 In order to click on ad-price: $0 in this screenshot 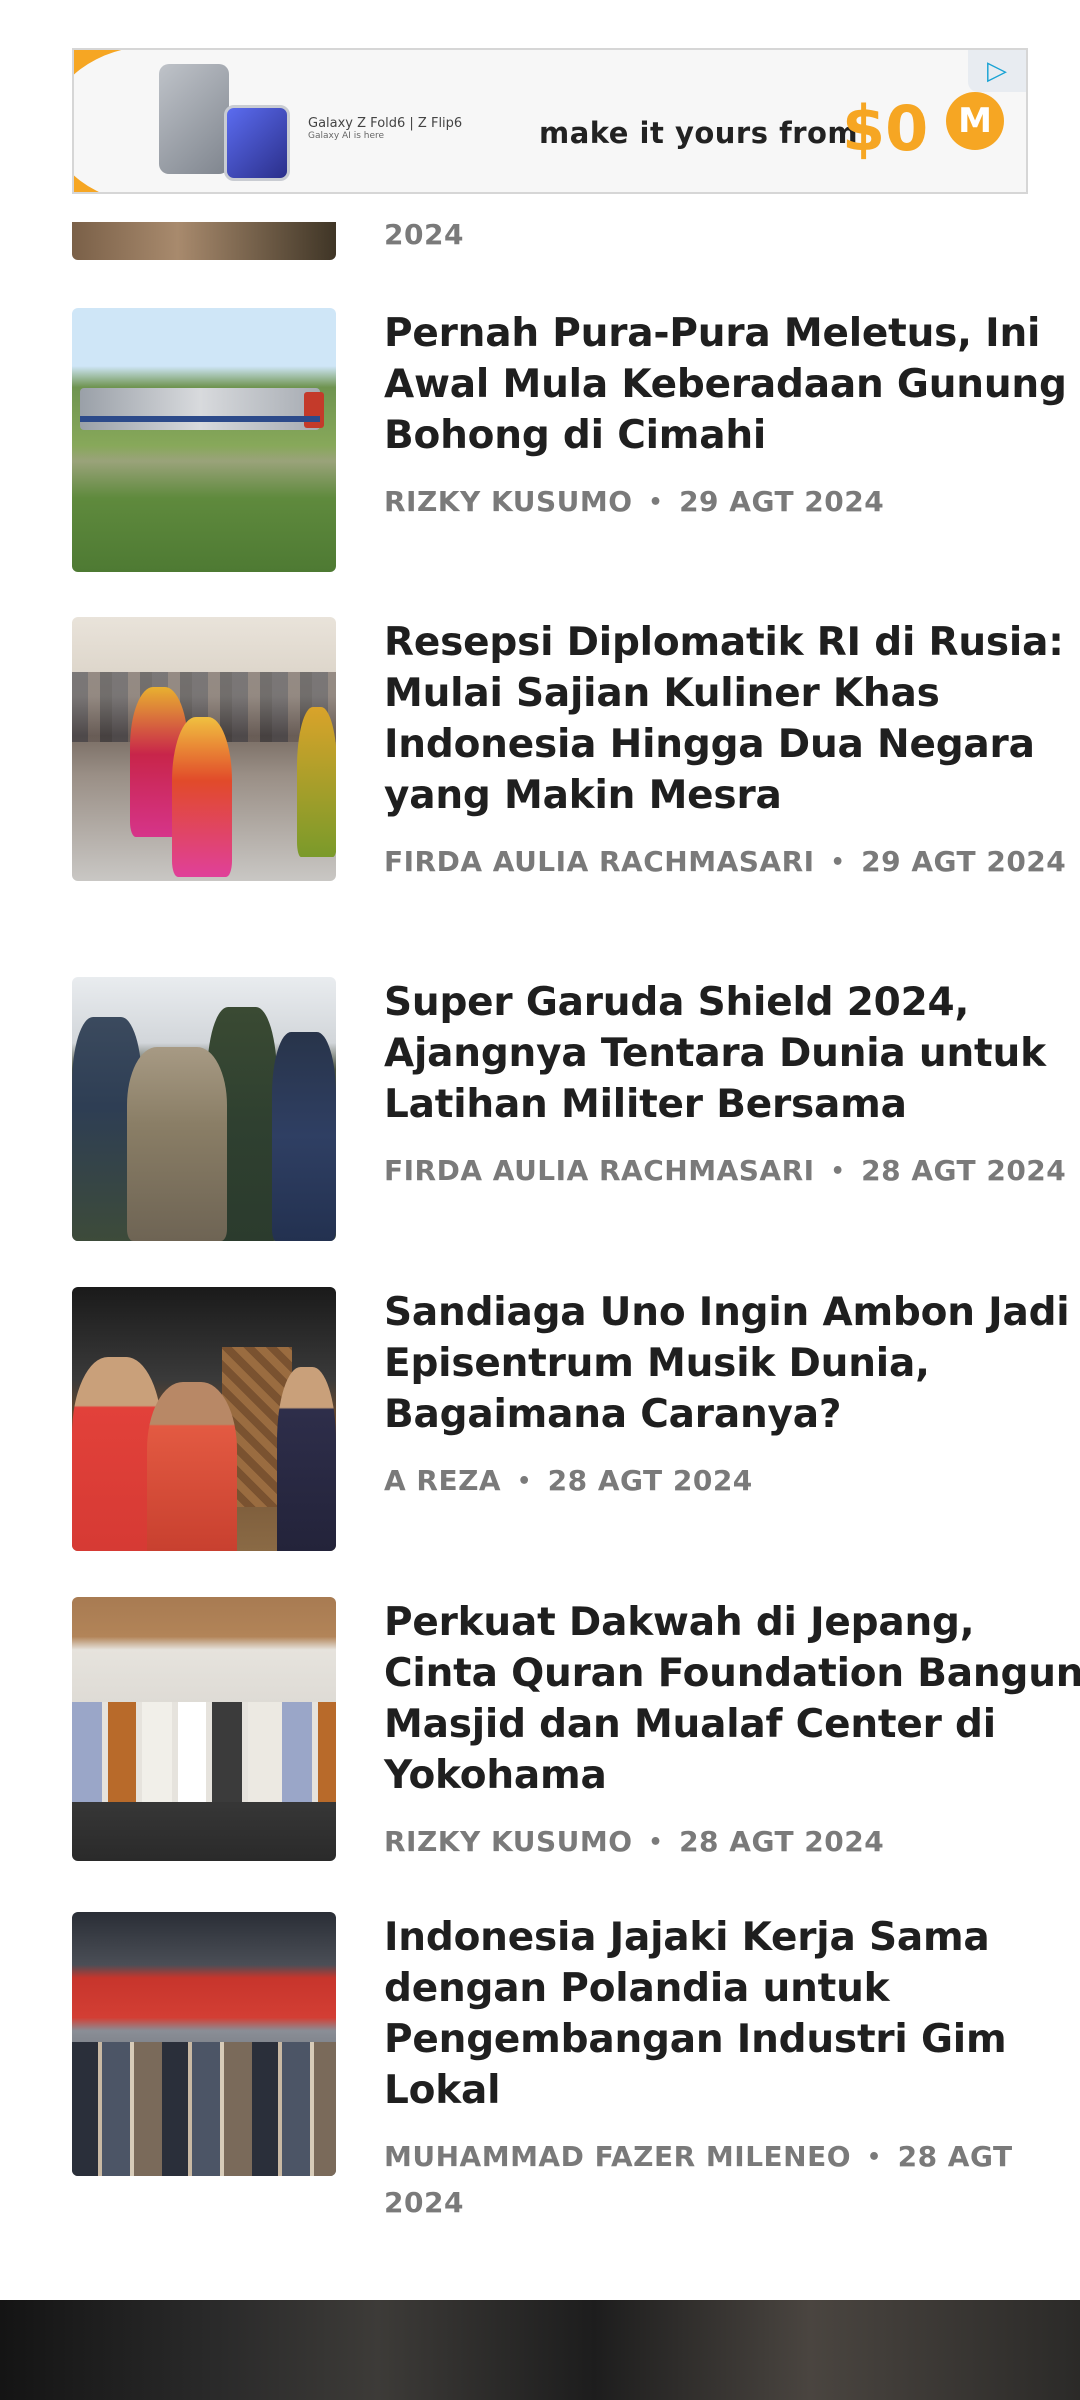, I will do `click(885, 128)`.